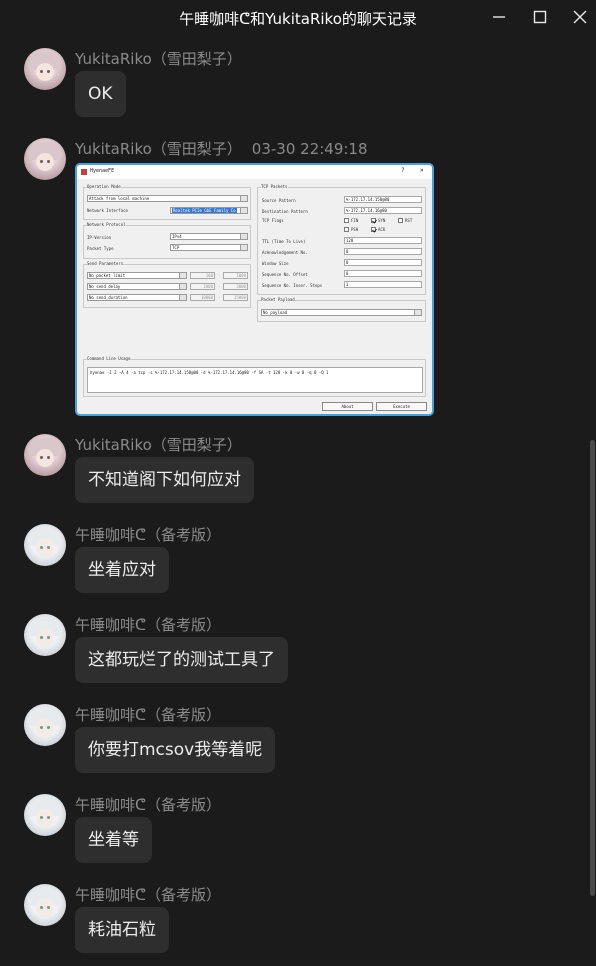 The height and width of the screenshot is (966, 596). What do you see at coordinates (401, 406) in the screenshot?
I see `execute-button: Execute` at bounding box center [401, 406].